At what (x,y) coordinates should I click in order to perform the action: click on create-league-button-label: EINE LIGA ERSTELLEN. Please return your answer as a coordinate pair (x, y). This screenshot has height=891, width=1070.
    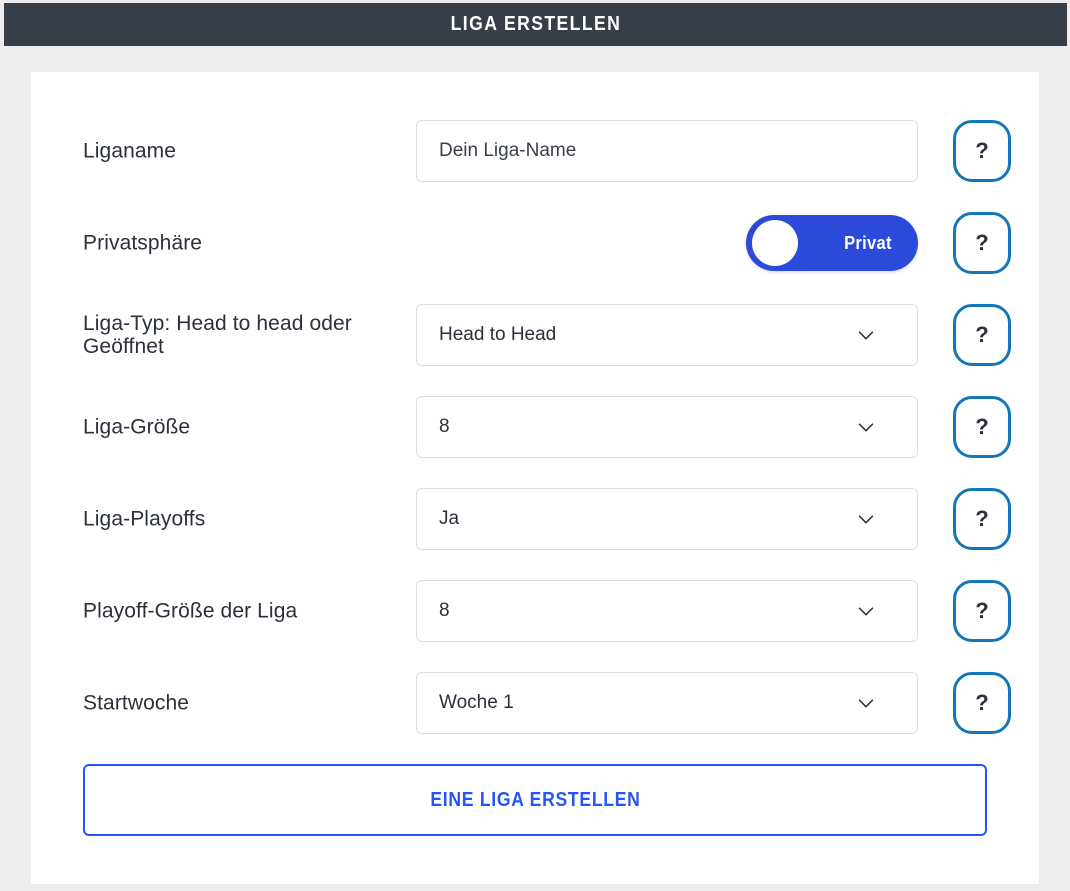
    Looking at the image, I should click on (535, 799).